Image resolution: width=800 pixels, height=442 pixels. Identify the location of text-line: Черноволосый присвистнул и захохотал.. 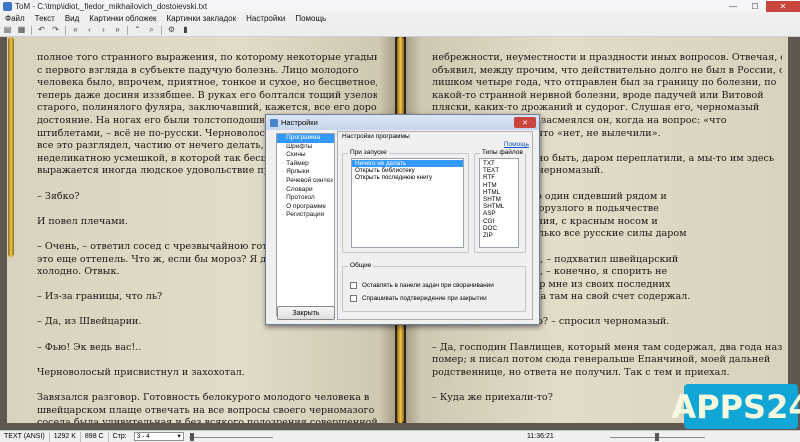
(141, 372).